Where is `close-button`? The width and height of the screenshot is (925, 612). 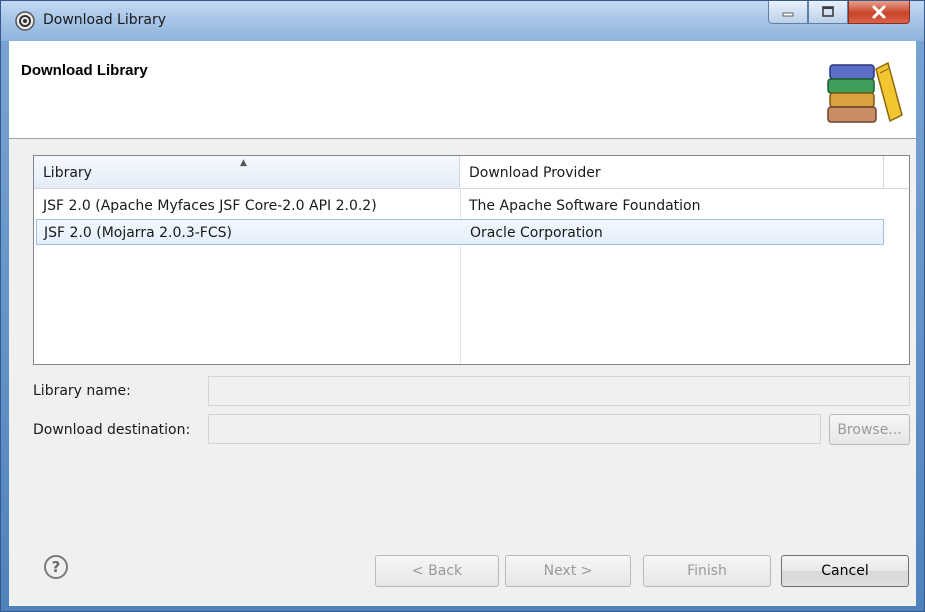
close-button is located at coordinates (879, 12).